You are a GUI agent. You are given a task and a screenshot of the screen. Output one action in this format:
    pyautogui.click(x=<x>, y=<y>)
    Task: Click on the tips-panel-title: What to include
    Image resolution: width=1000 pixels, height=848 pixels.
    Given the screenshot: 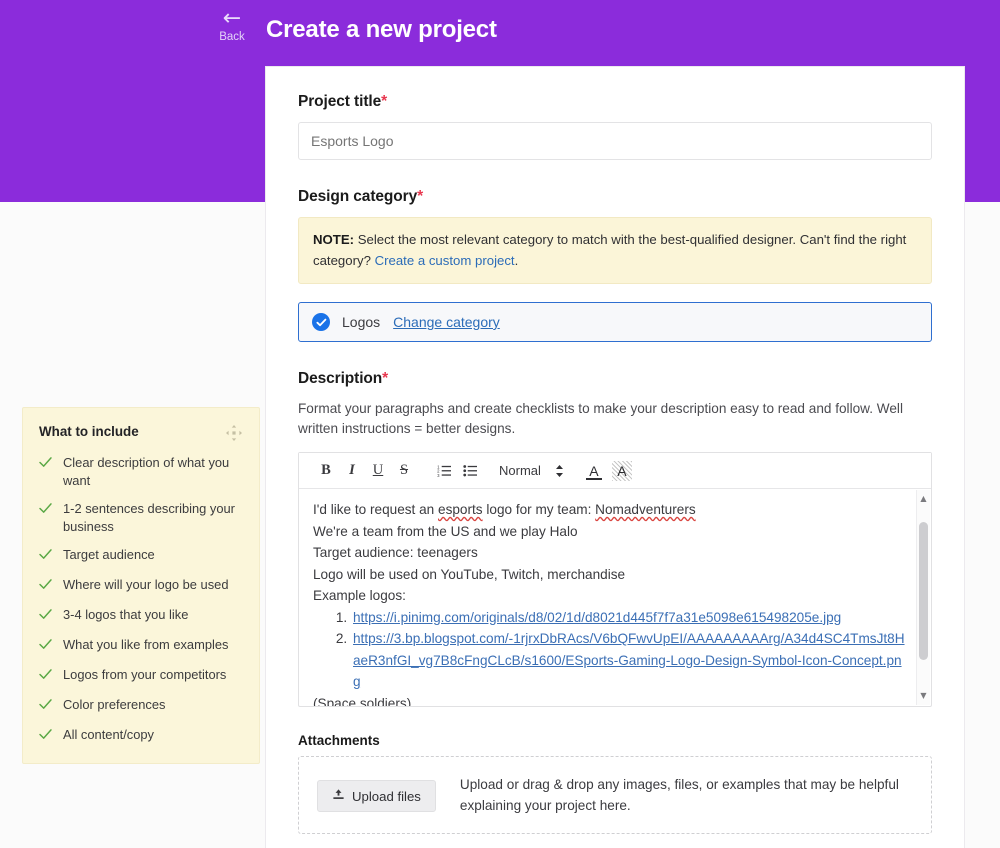 What is the action you would take?
    pyautogui.click(x=89, y=431)
    